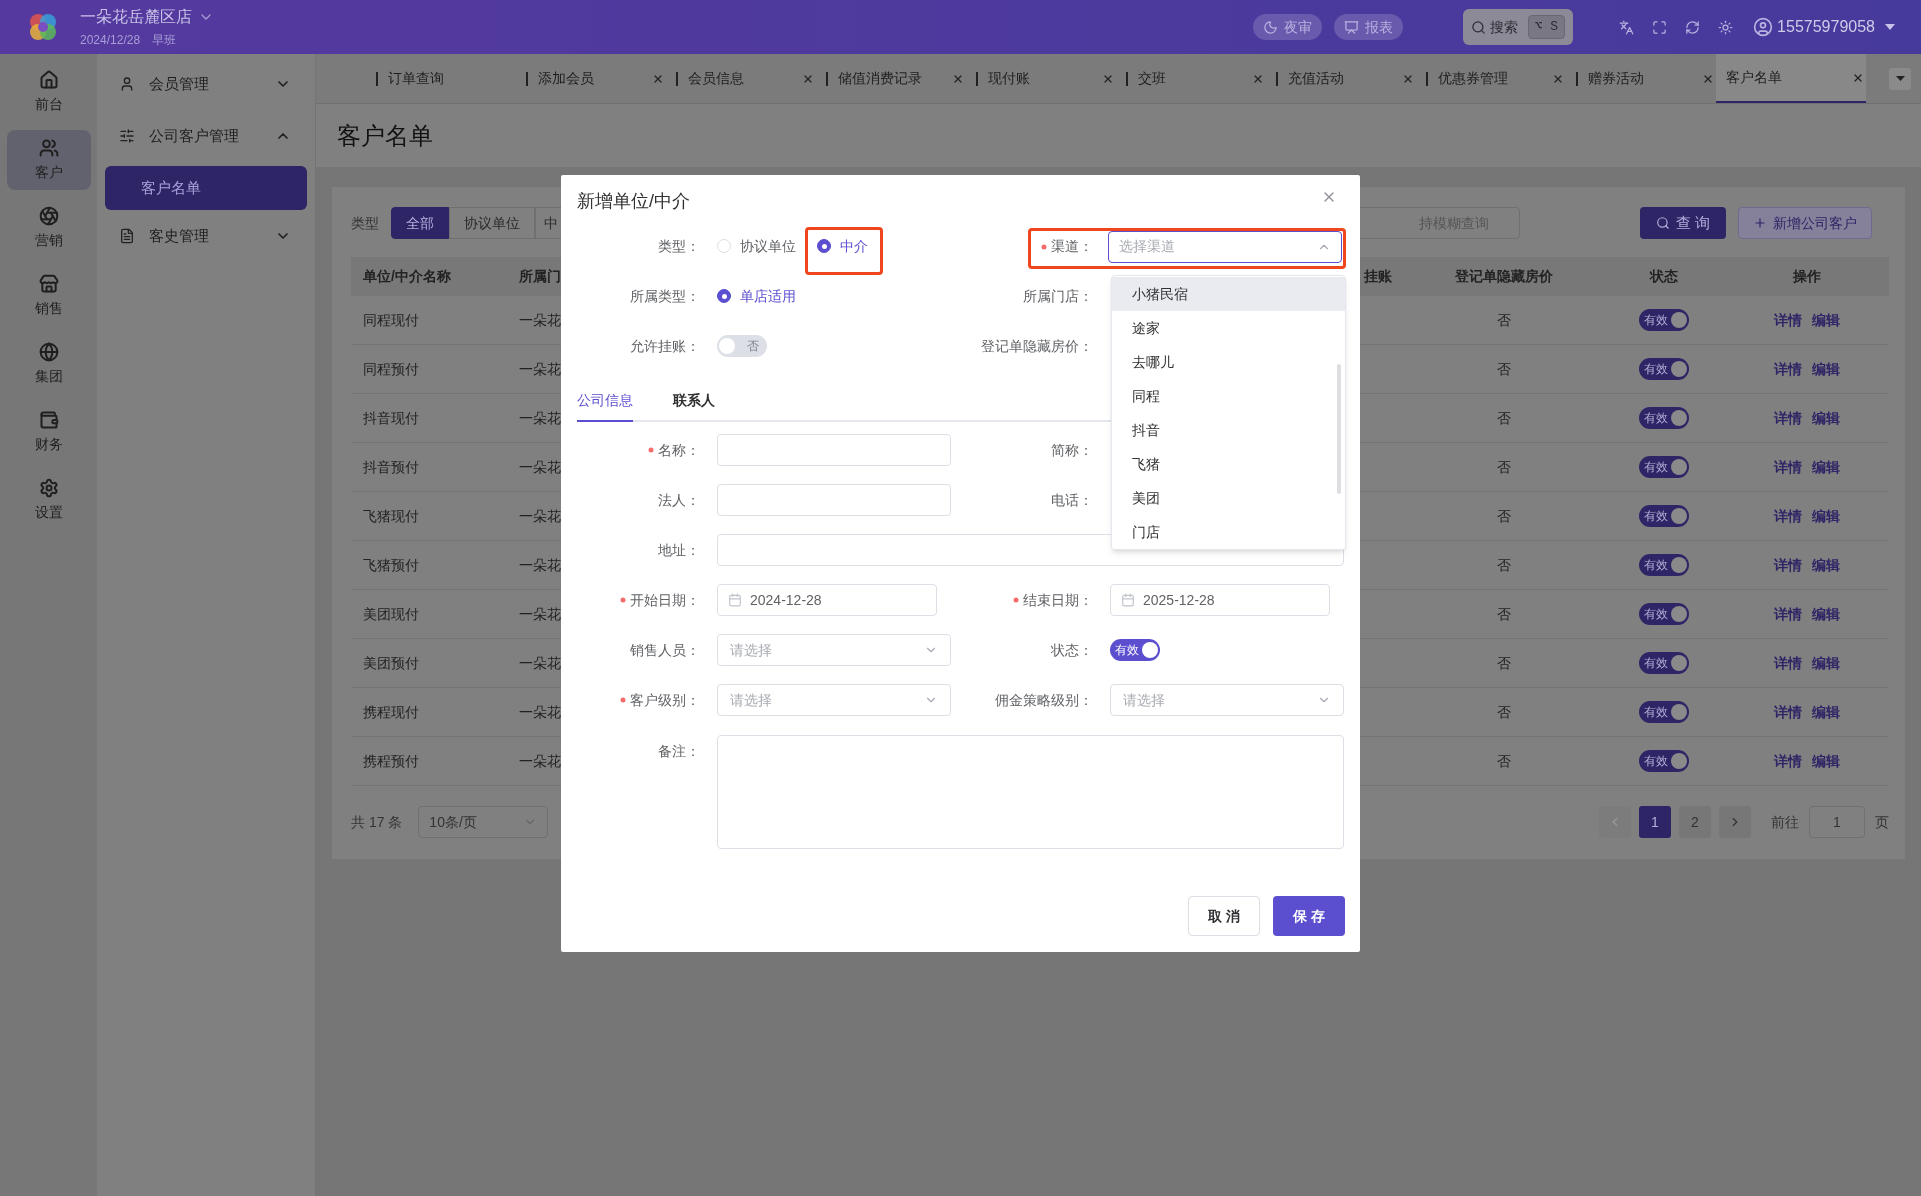 The width and height of the screenshot is (1921, 1196). I want to click on save-button: 保 存, so click(1309, 916).